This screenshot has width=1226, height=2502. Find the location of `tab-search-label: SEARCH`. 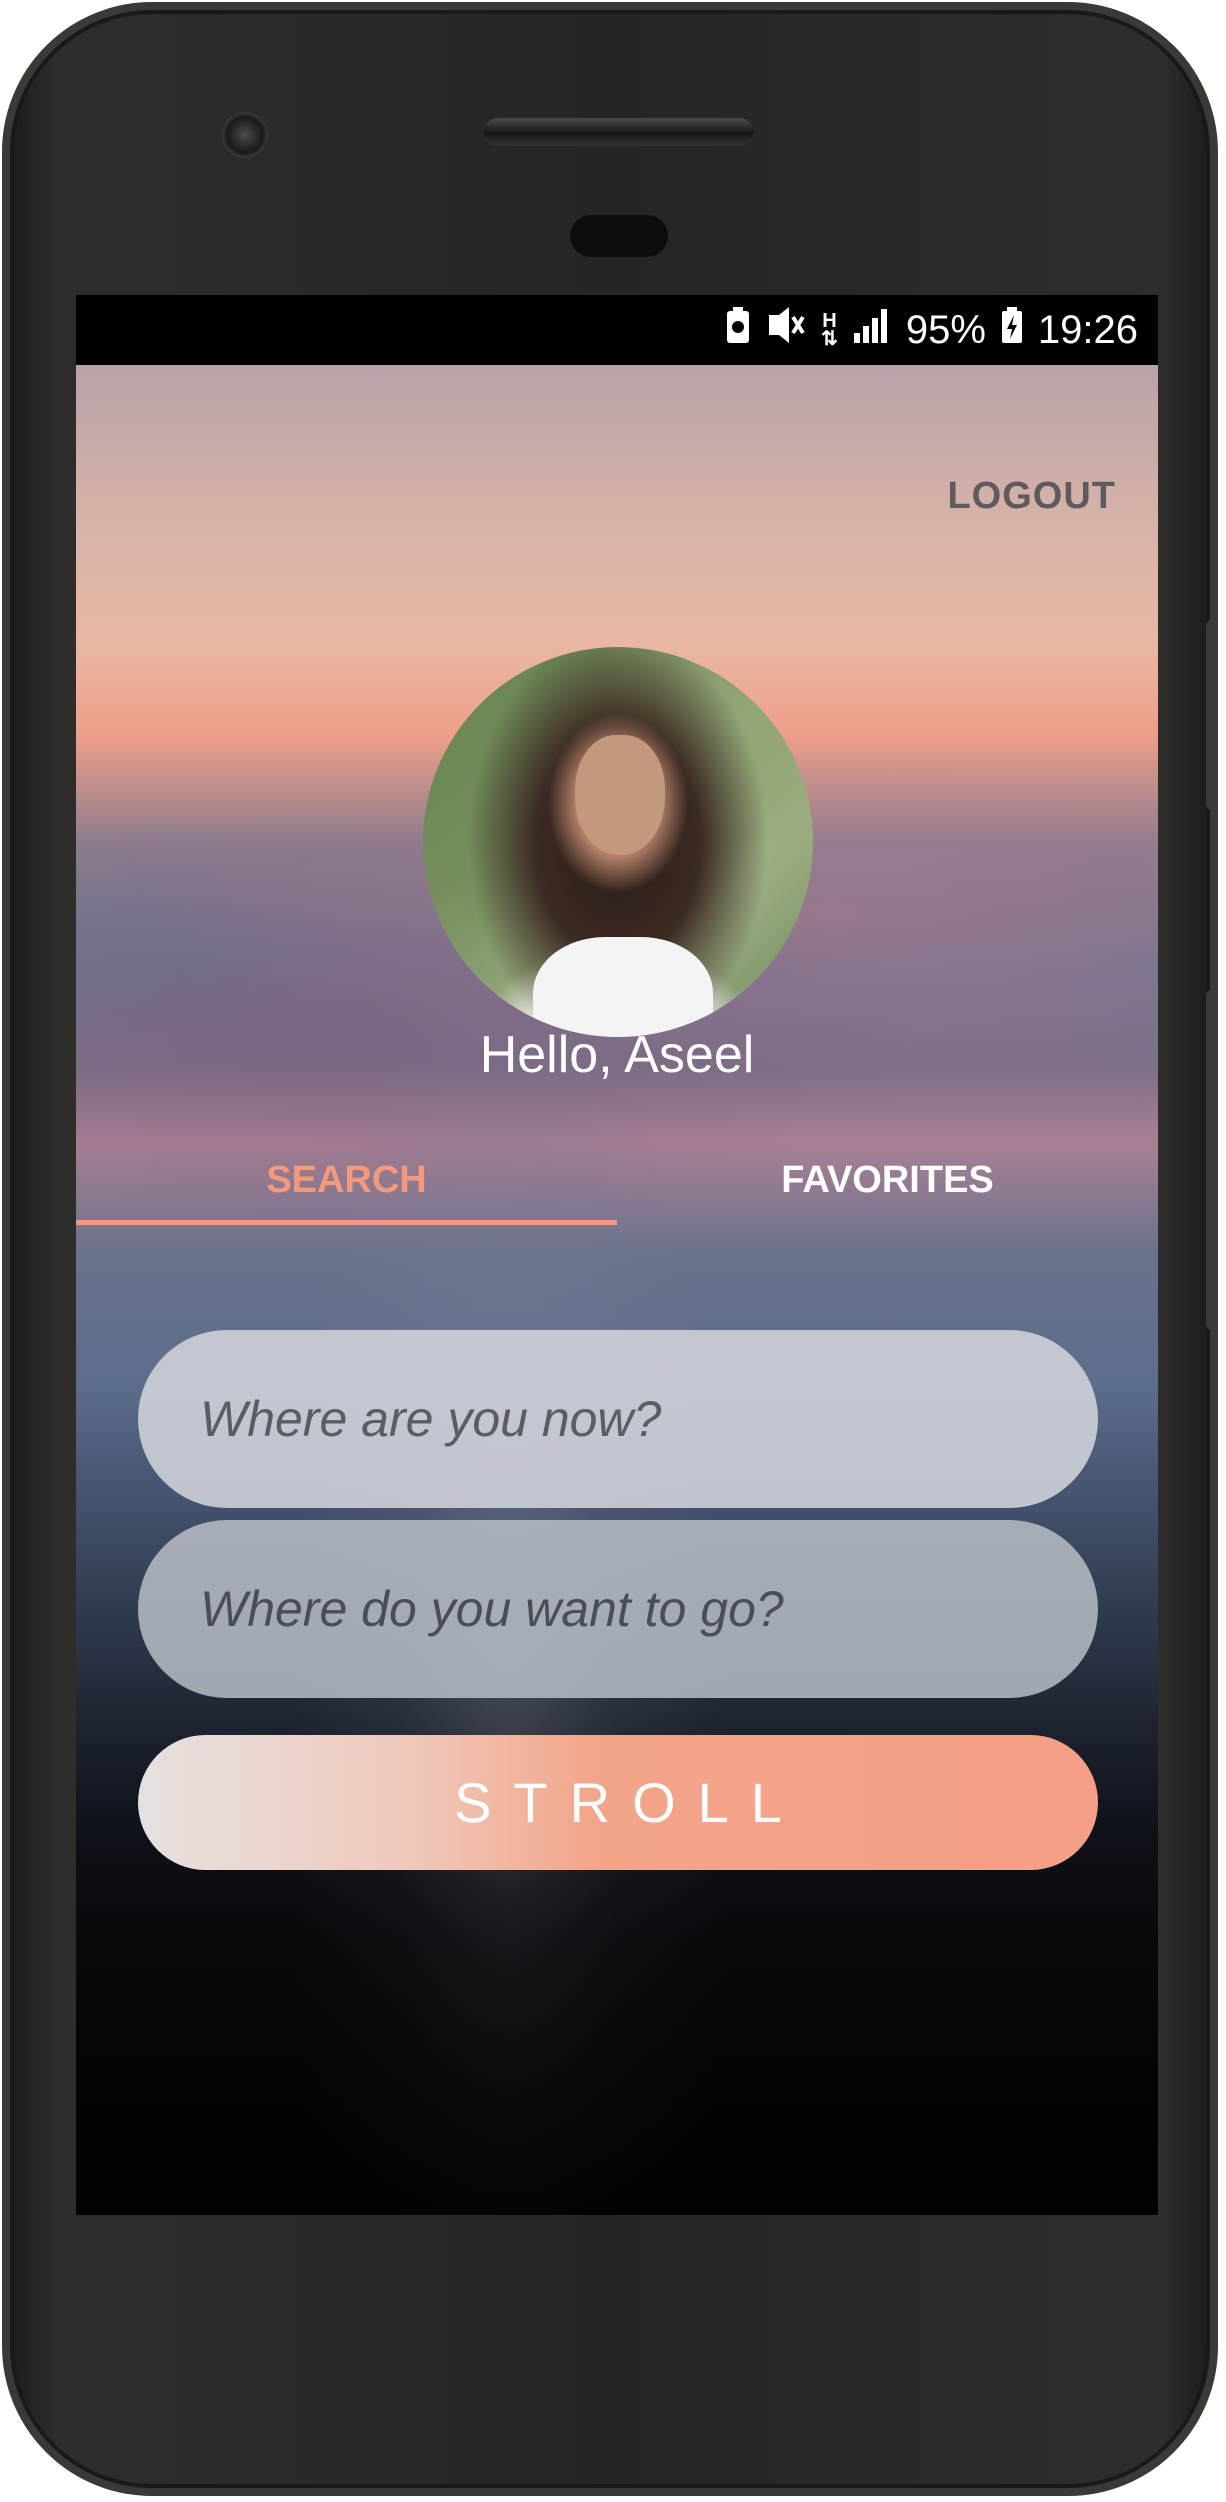

tab-search-label: SEARCH is located at coordinates (346, 1179).